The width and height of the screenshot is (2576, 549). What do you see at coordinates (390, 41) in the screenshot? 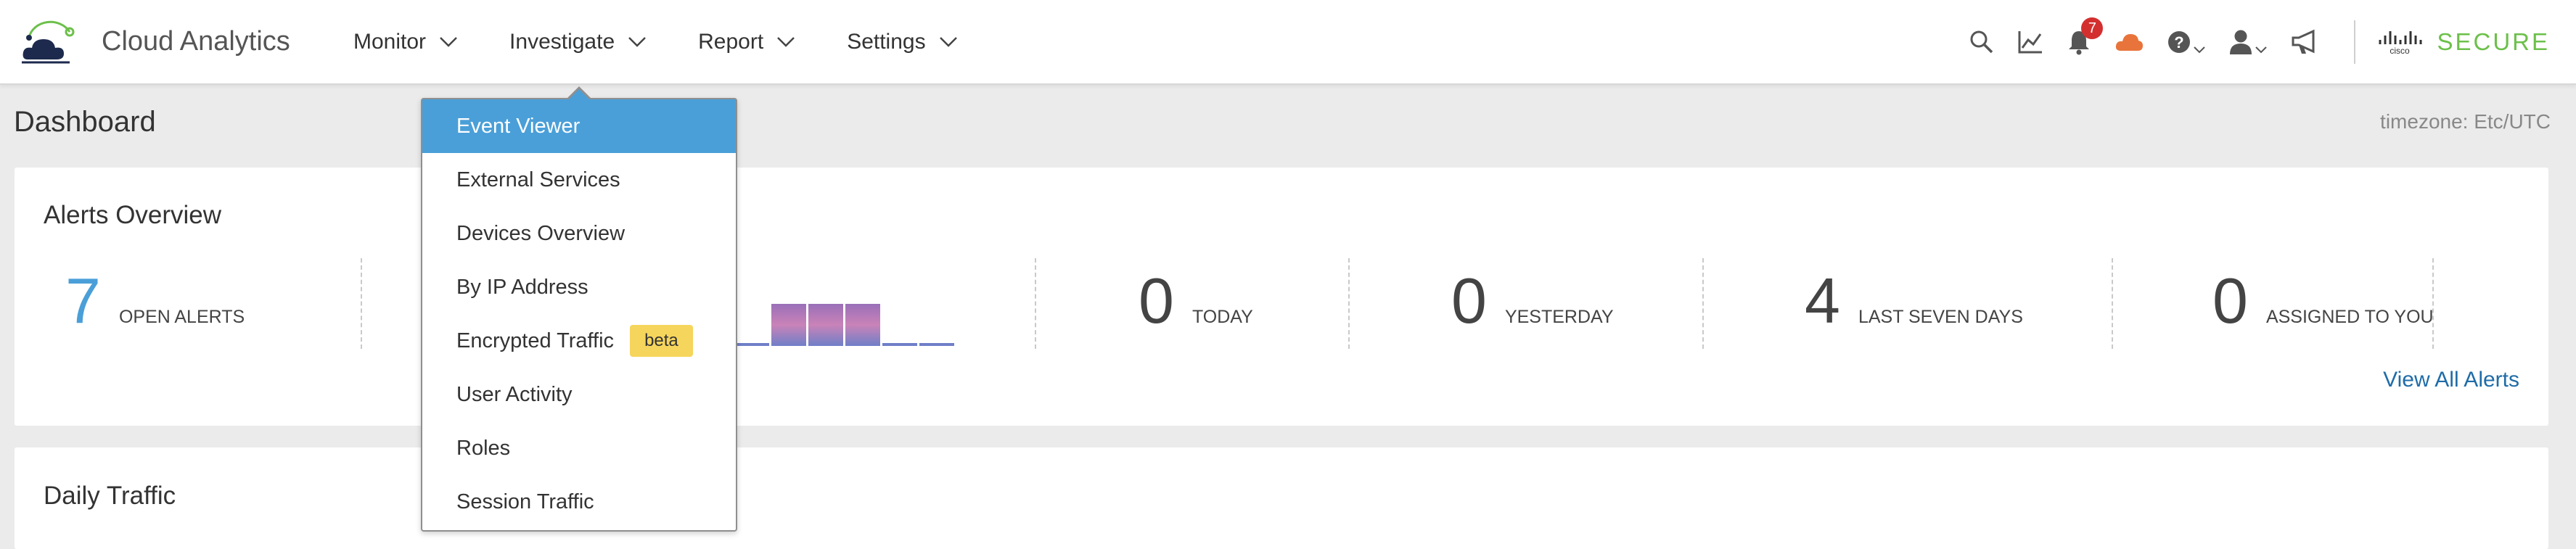
I see `nav-monitor-label: Monitor` at bounding box center [390, 41].